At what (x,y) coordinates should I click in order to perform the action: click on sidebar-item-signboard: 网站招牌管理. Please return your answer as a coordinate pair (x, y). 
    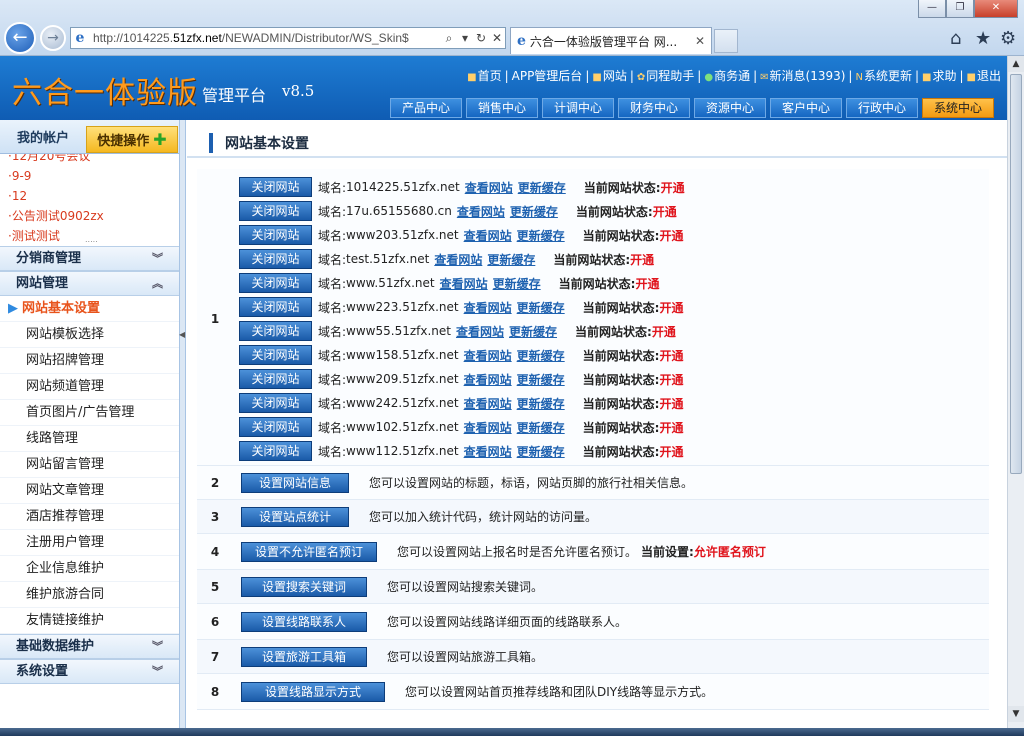
    Looking at the image, I should click on (89, 361).